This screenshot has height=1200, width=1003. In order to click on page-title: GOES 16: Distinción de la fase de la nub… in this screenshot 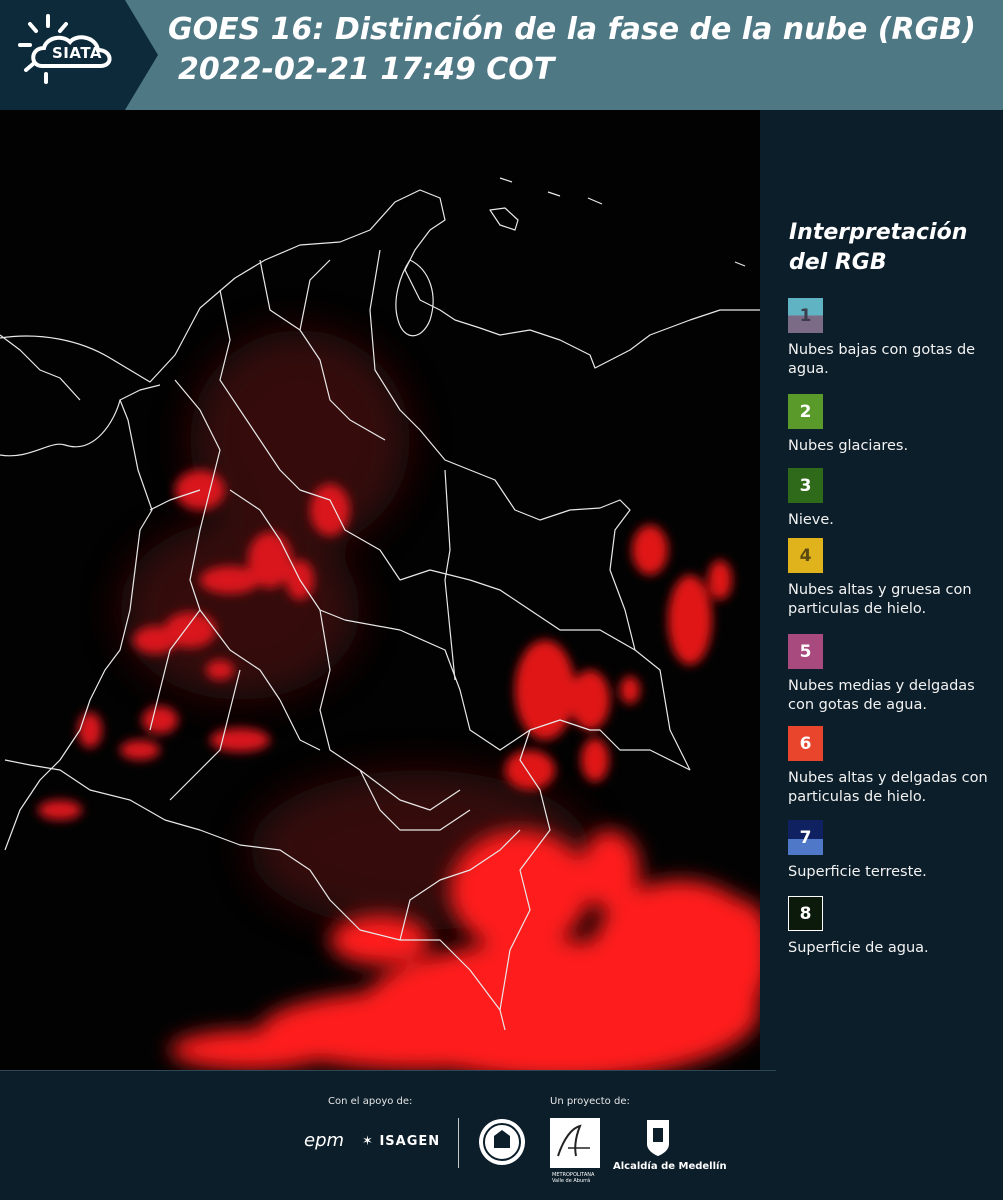, I will do `click(572, 29)`.